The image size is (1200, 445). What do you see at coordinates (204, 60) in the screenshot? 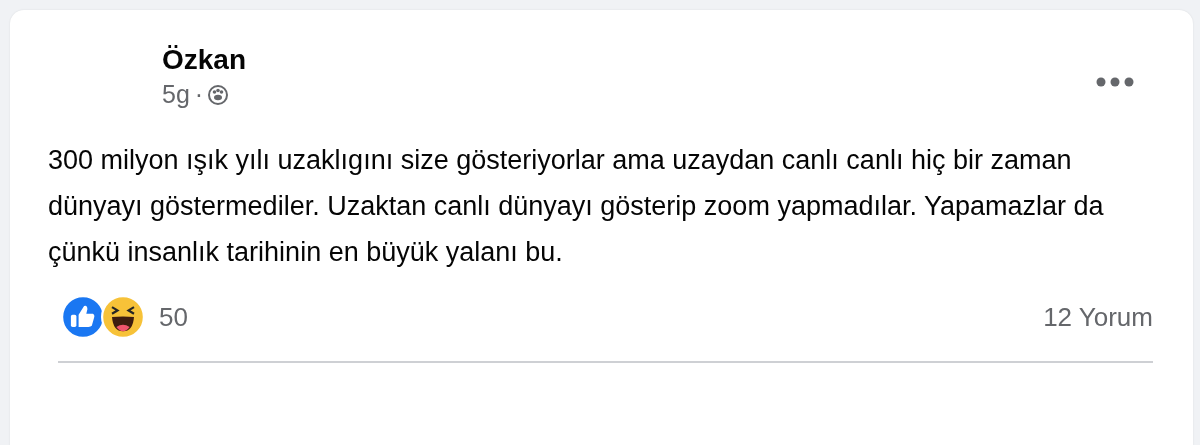
I see `author-name: Özkan` at bounding box center [204, 60].